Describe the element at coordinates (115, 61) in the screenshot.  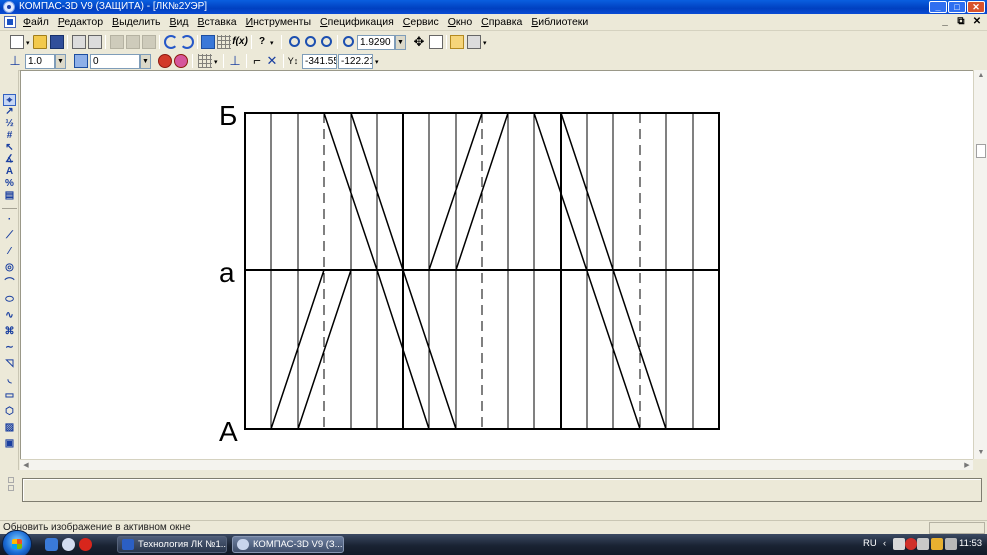
I see `layer-input: 0` at that location.